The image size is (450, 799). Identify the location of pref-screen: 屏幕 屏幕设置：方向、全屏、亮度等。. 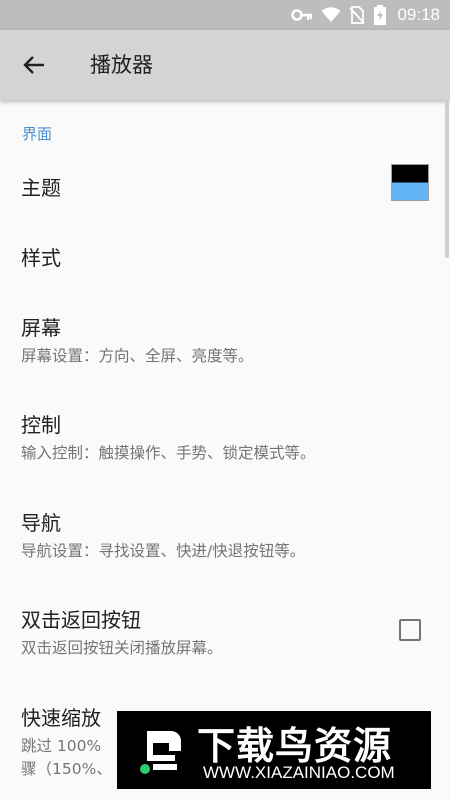
(225, 344).